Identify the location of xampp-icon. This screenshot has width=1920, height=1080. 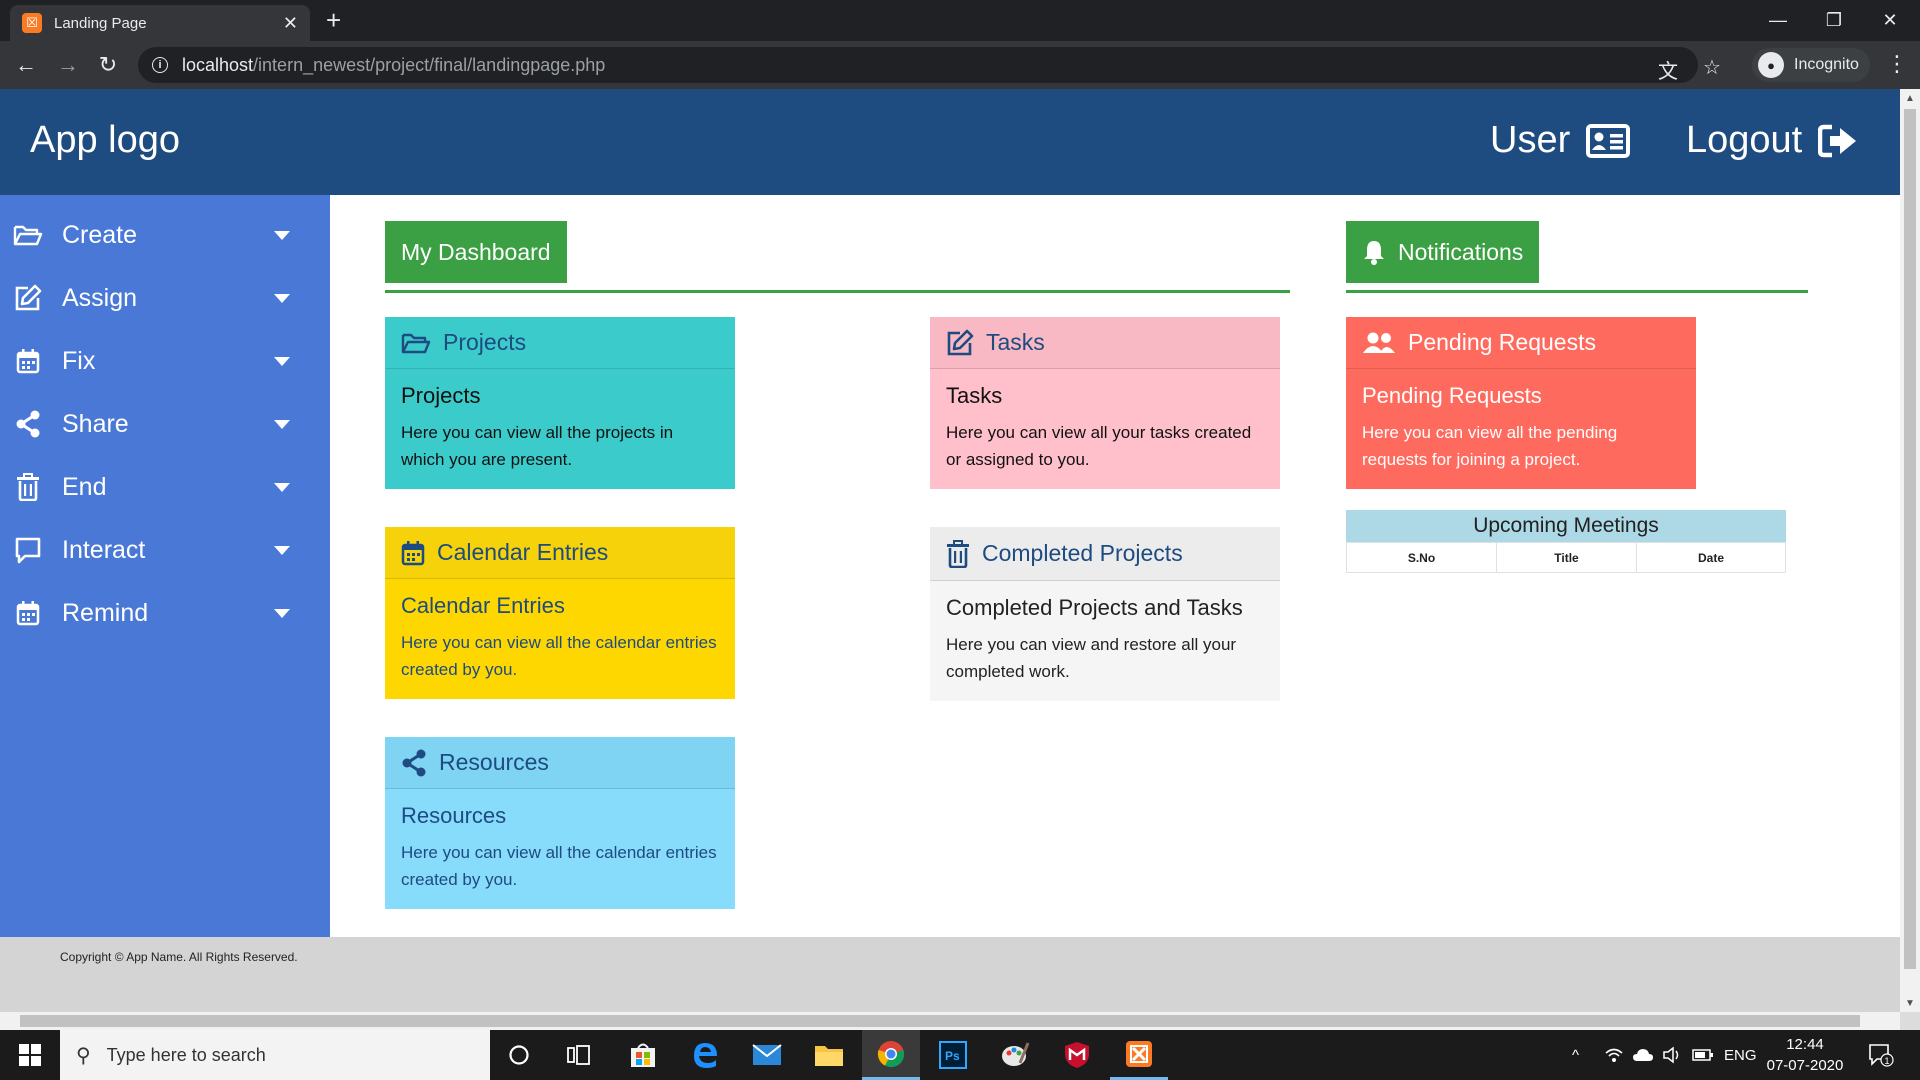
(1139, 1055).